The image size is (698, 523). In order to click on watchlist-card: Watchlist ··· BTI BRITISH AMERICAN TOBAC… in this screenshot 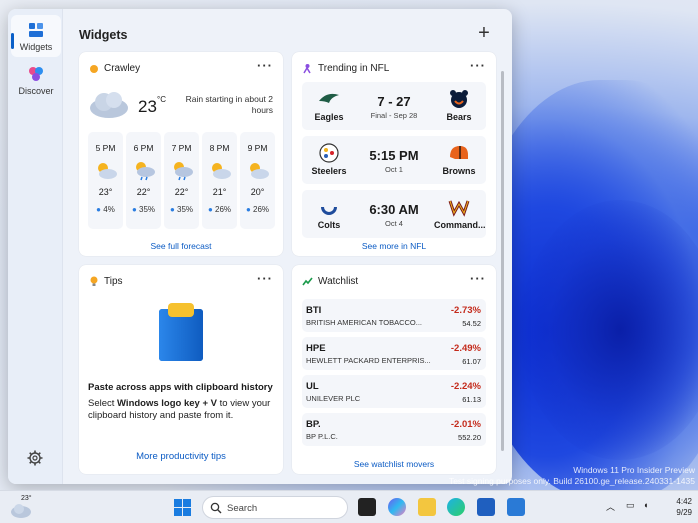, I will do `click(394, 369)`.